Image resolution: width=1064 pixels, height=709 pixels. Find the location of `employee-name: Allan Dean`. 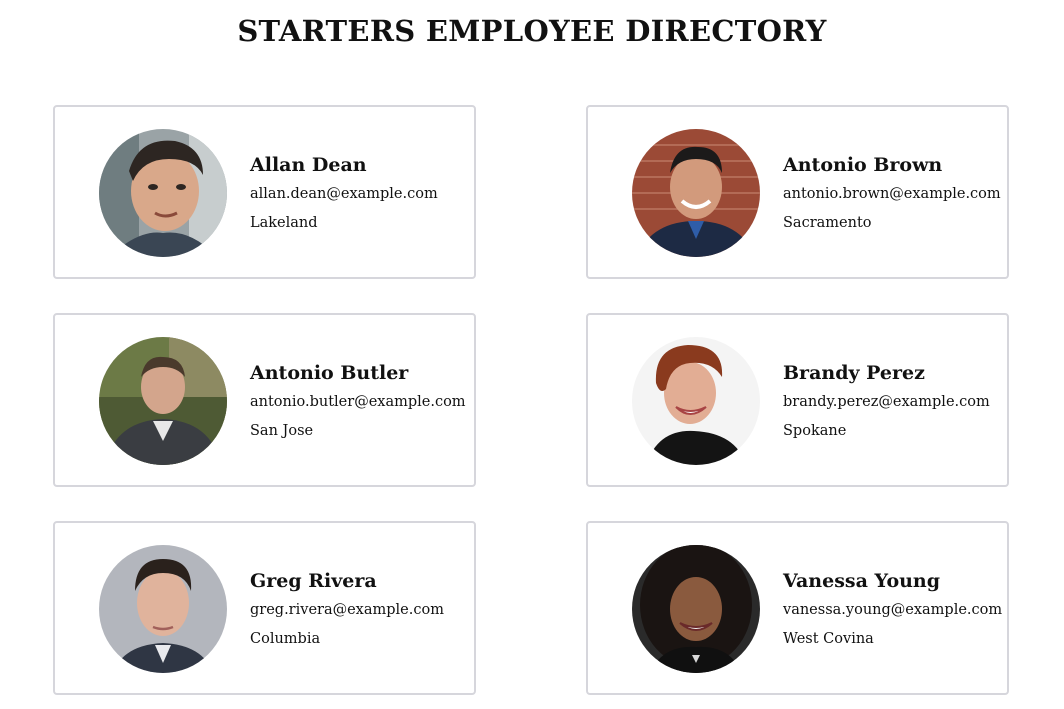

employee-name: Allan Dean is located at coordinates (308, 165).